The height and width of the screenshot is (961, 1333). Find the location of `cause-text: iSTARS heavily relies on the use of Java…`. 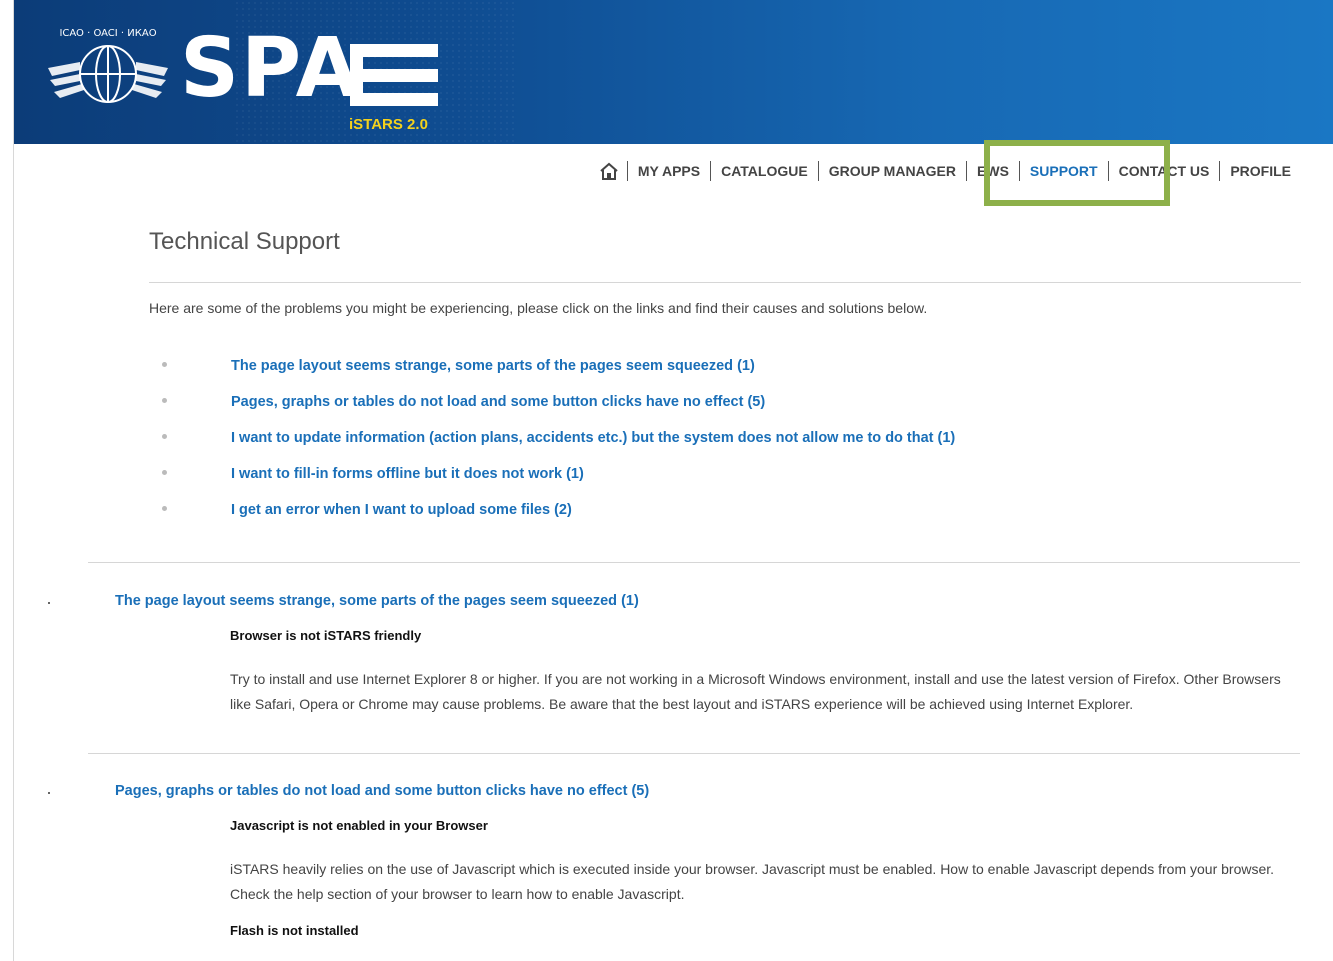

cause-text: iSTARS heavily relies on the use of Java… is located at coordinates (752, 881).